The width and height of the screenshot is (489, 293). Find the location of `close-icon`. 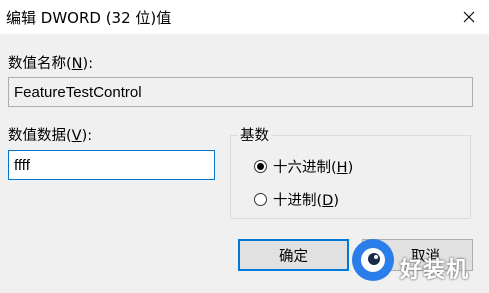

close-icon is located at coordinates (468, 17).